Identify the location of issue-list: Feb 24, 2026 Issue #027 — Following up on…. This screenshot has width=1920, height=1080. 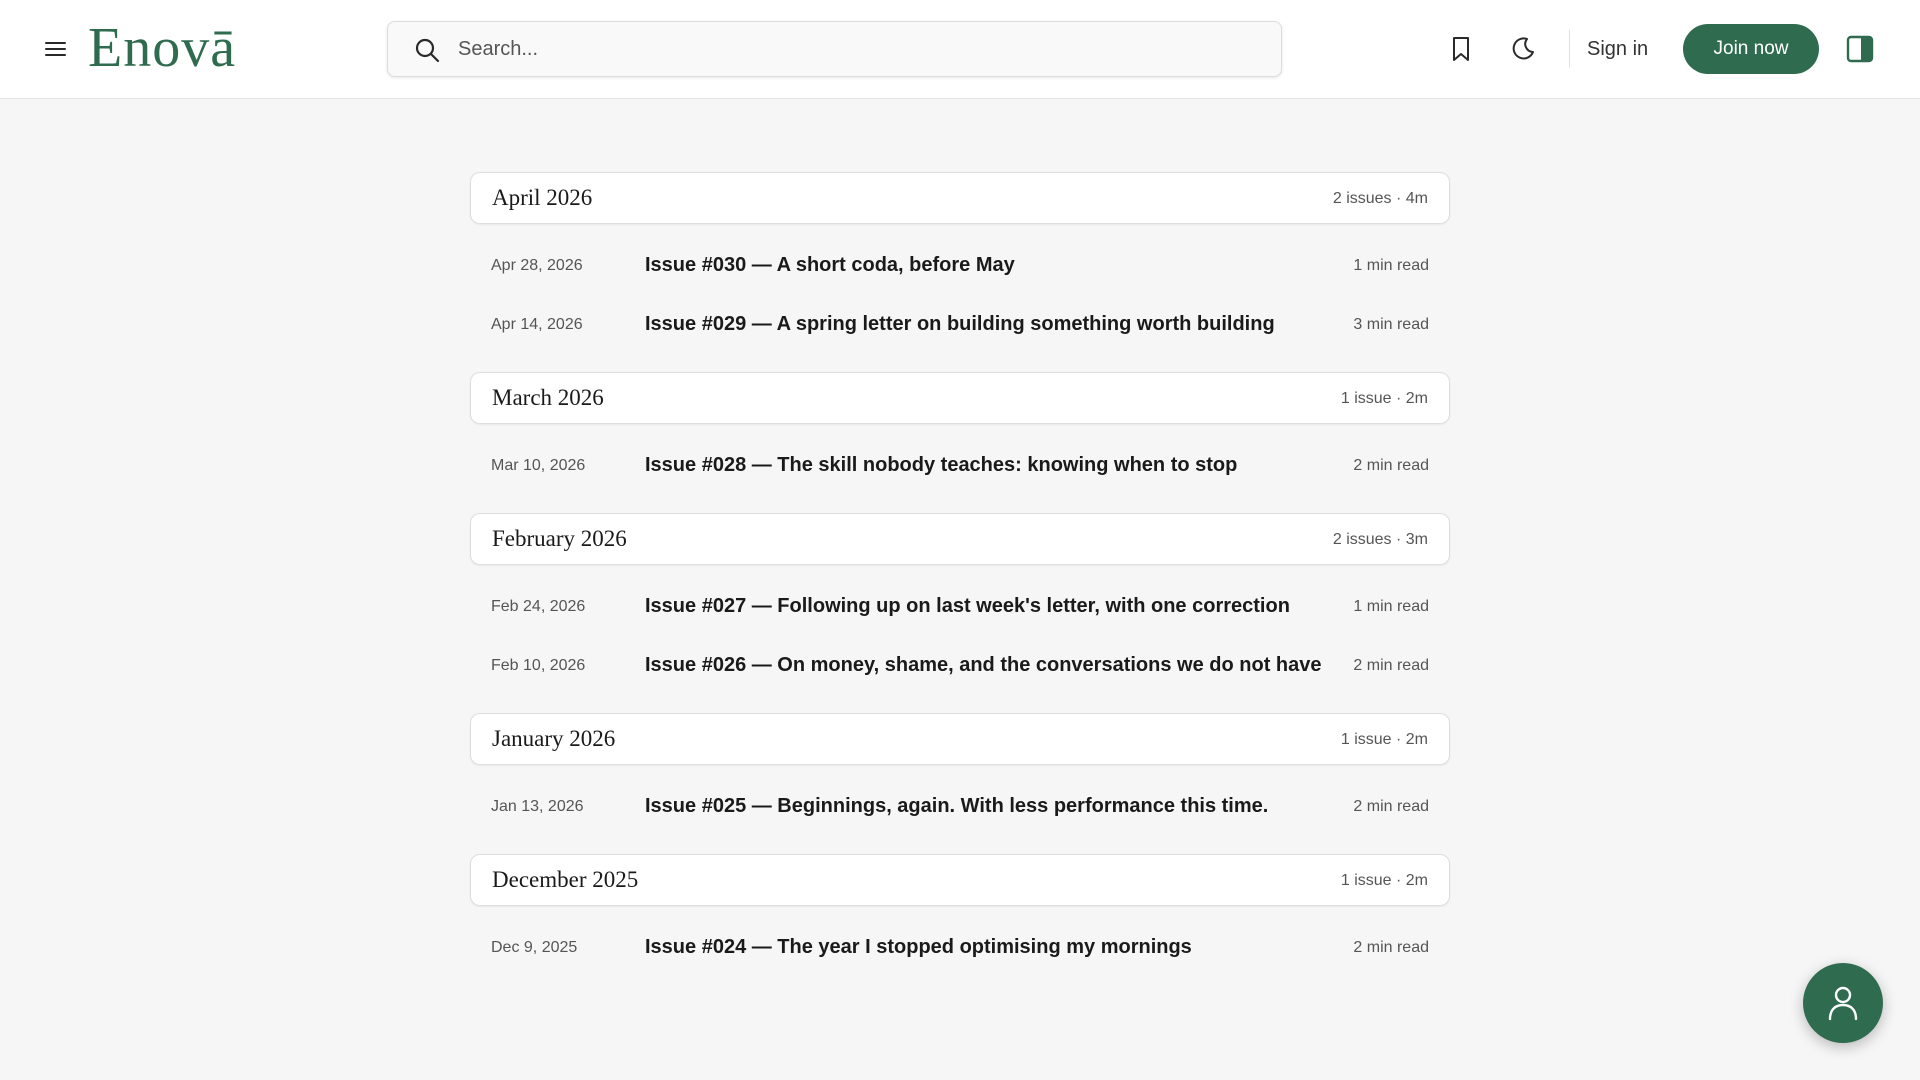
(960, 639).